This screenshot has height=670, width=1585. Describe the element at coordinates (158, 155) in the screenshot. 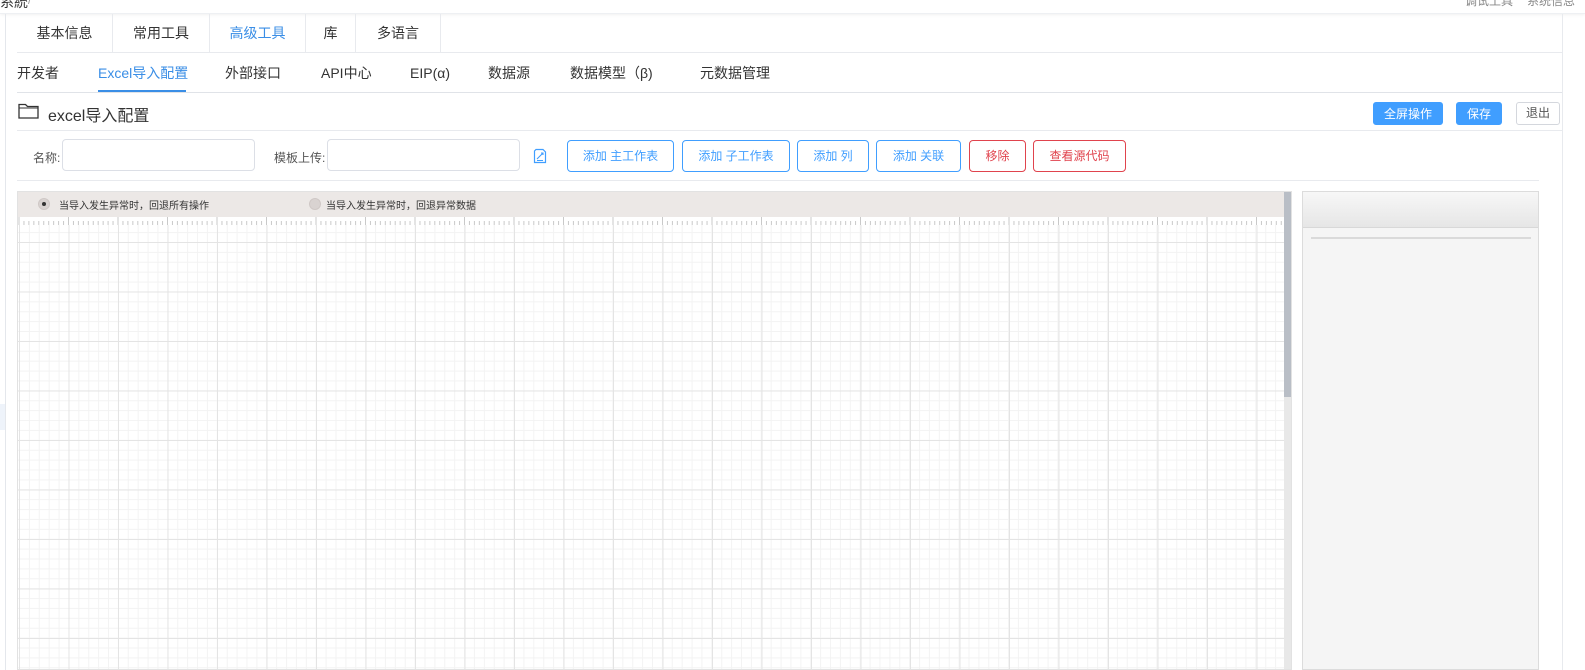

I see `name-input` at that location.